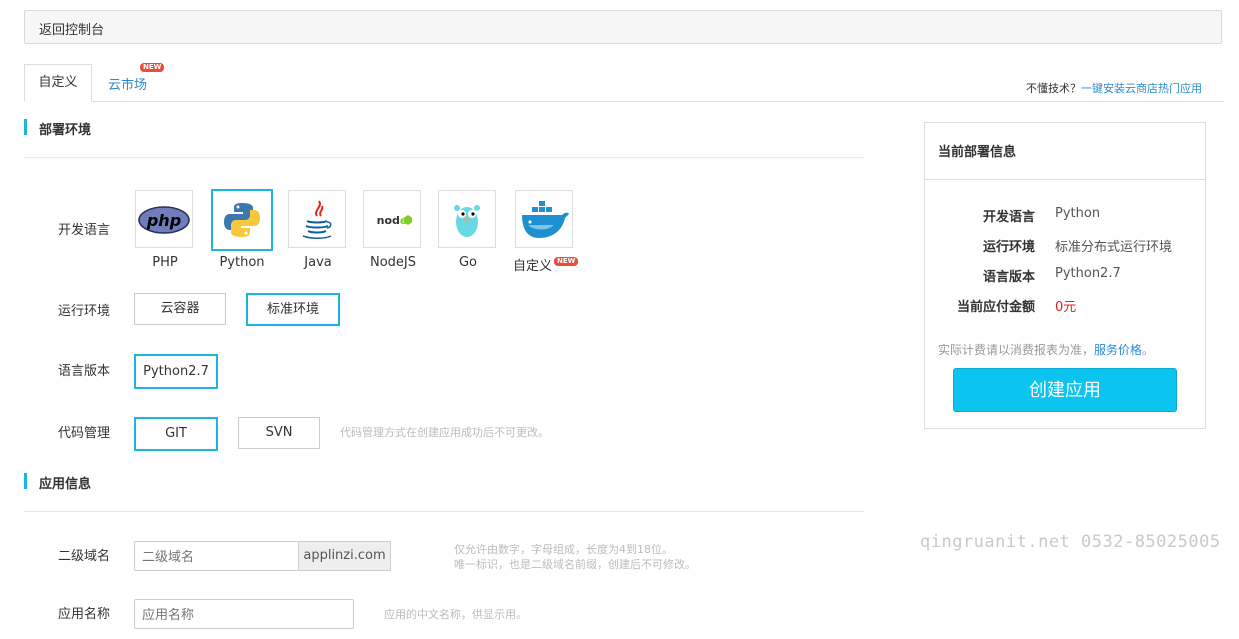 The height and width of the screenshot is (639, 1239). Describe the element at coordinates (152, 67) in the screenshot. I see `new-badge: NEW` at that location.